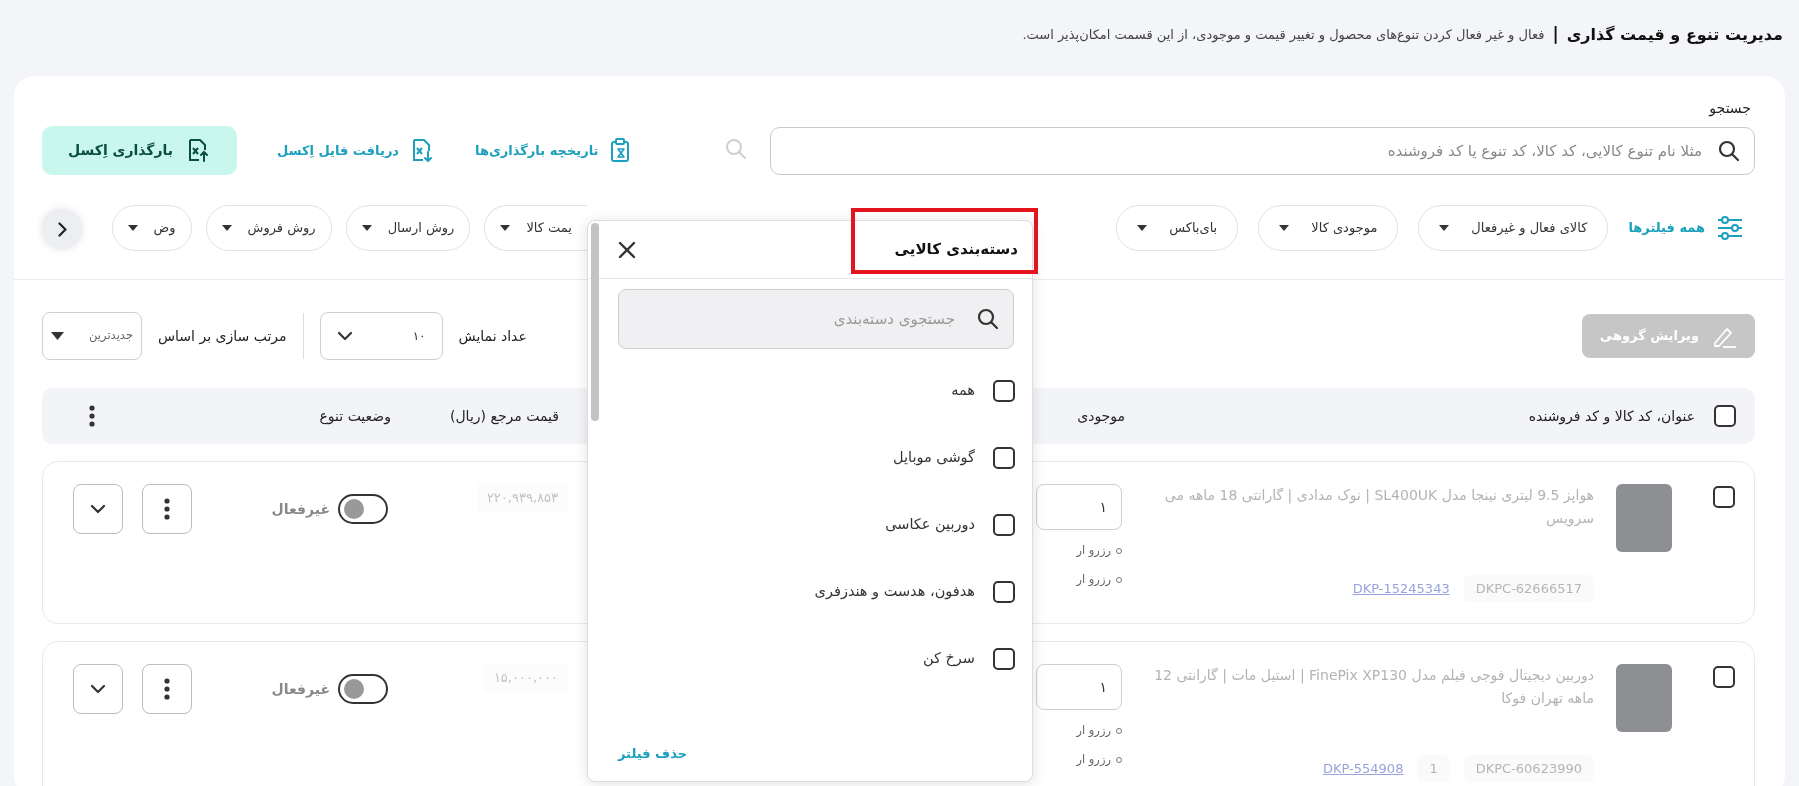  What do you see at coordinates (934, 457) in the screenshot?
I see `category-option: گوشی موبایل` at bounding box center [934, 457].